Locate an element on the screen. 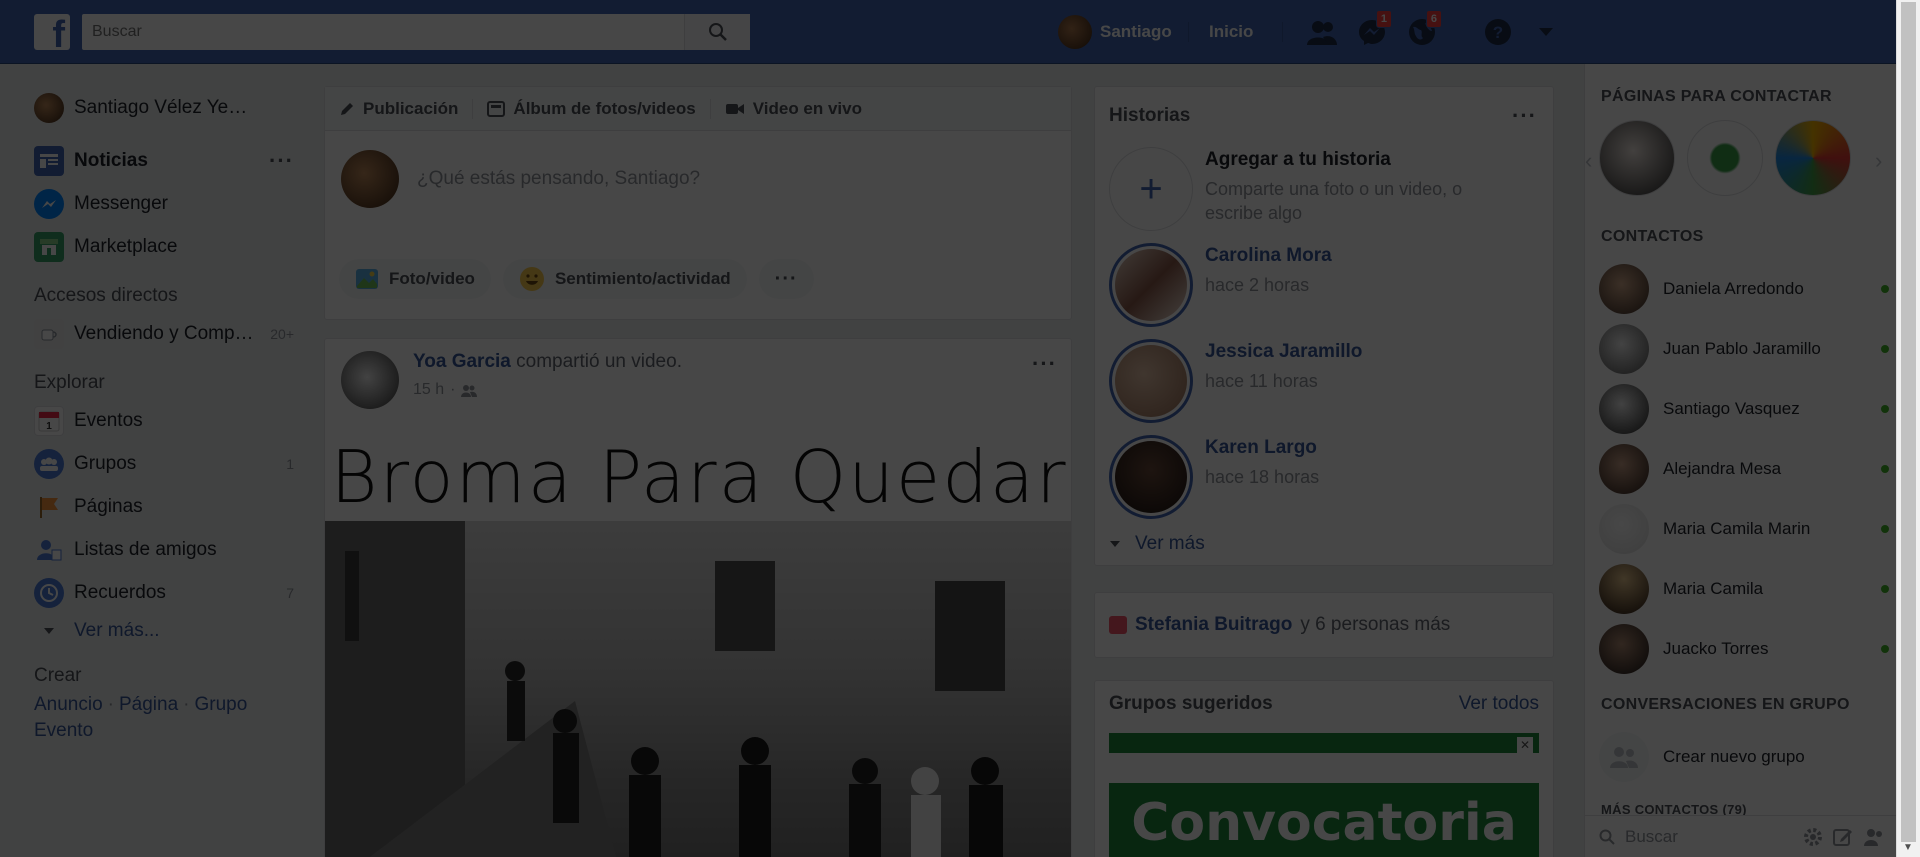  story-item: Carolina Mora hace 2 horas is located at coordinates (1220, 285).